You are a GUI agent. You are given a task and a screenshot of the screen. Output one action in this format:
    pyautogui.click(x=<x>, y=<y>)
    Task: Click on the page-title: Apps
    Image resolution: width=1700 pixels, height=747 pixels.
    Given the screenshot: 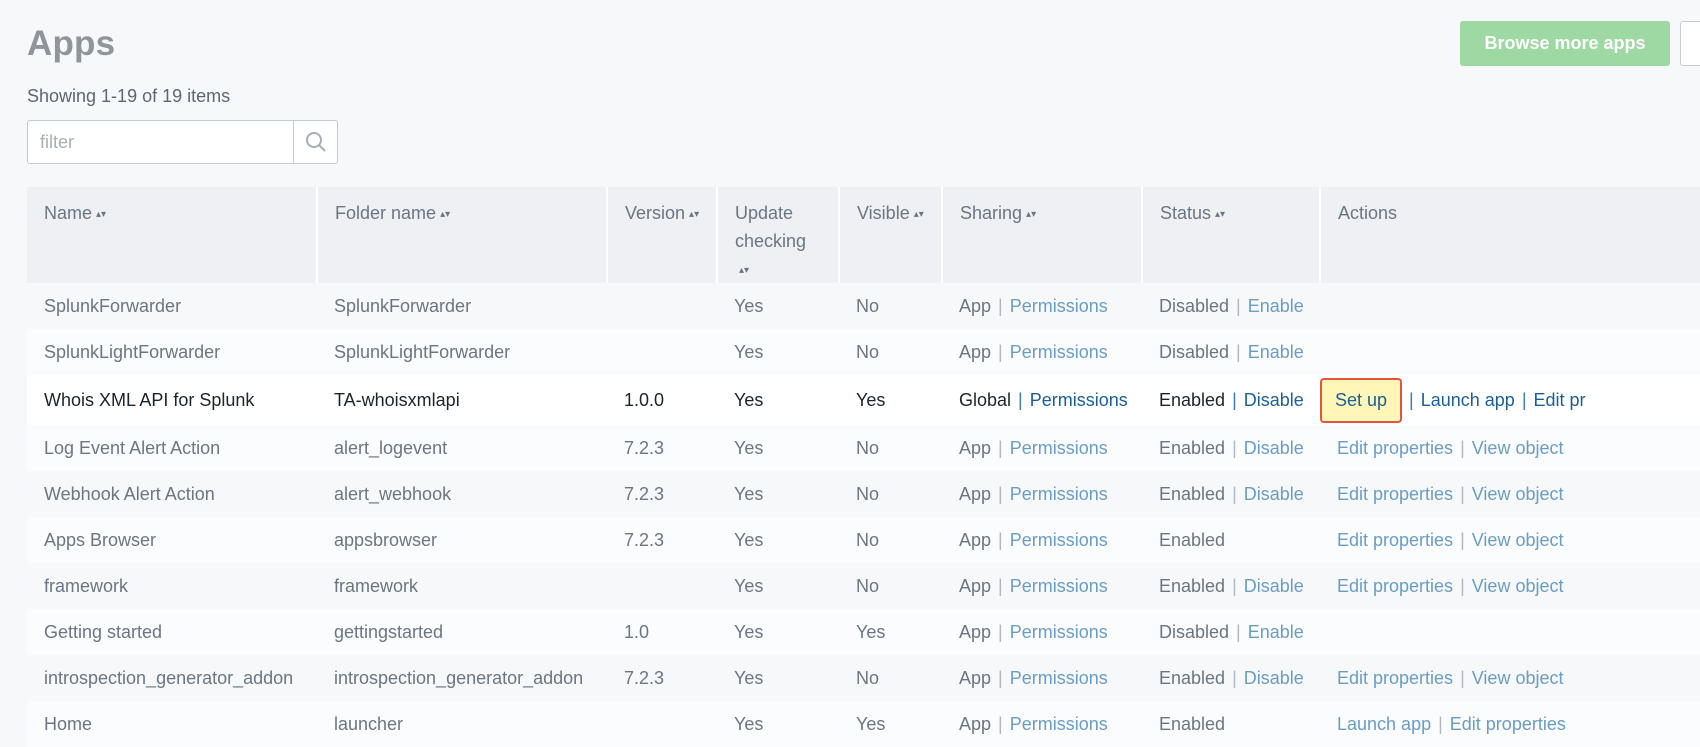 What is the action you would take?
    pyautogui.click(x=71, y=43)
    